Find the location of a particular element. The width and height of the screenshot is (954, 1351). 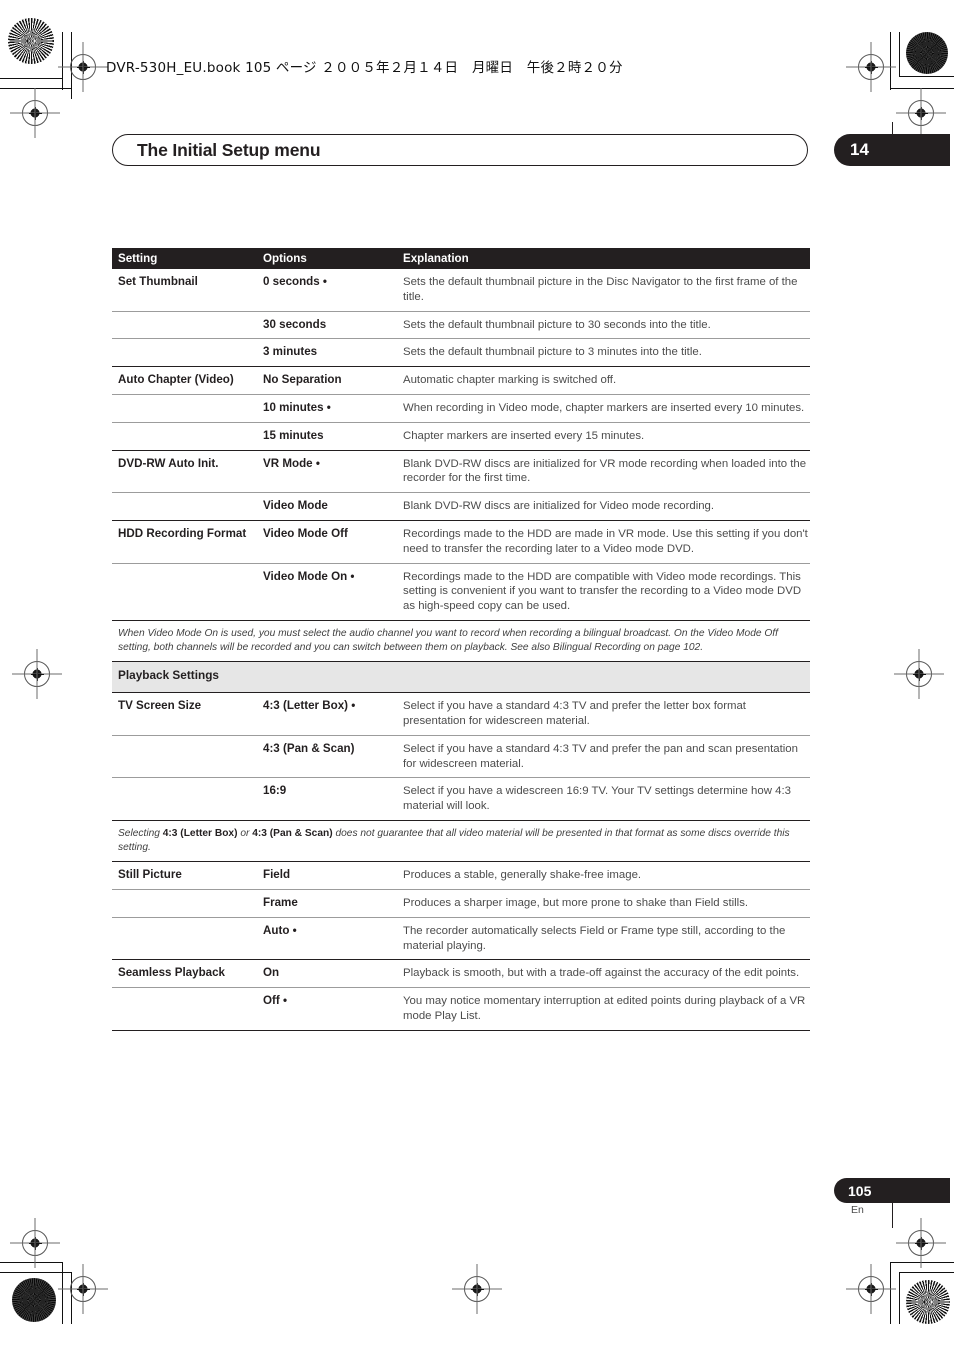

crop-line-br-v2 is located at coordinates (900, 1298).